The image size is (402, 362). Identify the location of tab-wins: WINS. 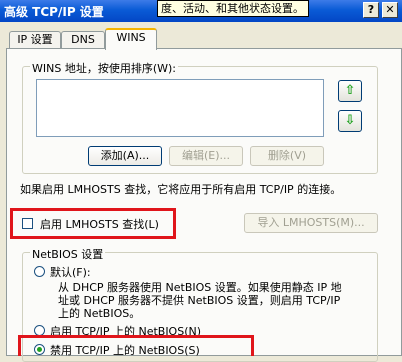
(131, 39).